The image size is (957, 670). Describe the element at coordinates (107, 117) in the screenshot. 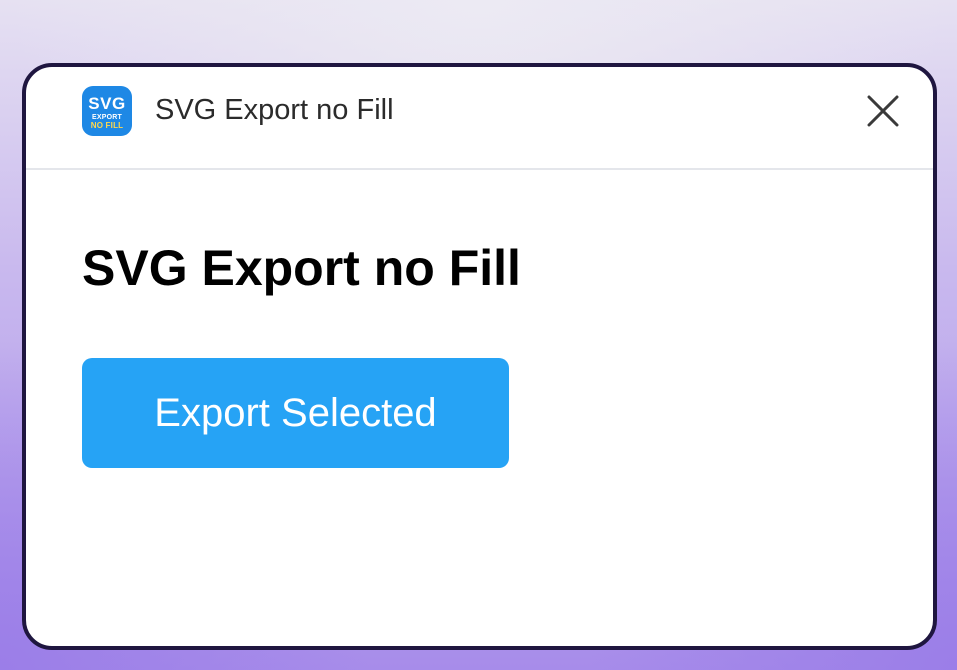

I see `app-icon-line-2: EXPORT` at that location.